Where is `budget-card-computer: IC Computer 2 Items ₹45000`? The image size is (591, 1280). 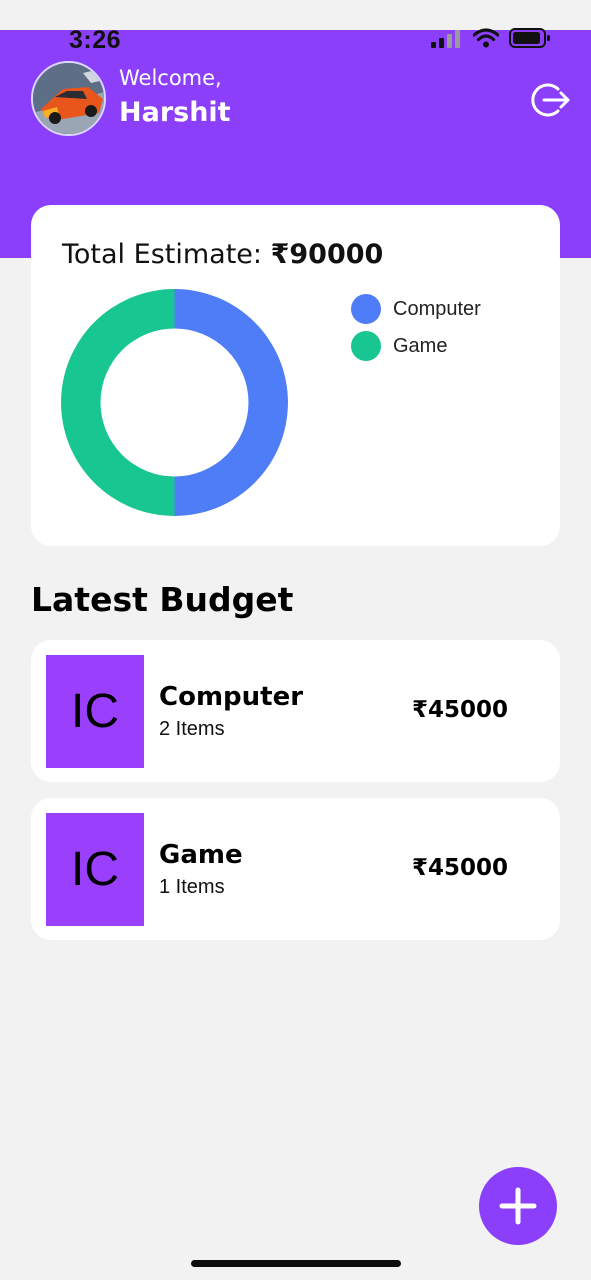
budget-card-computer: IC Computer 2 Items ₹45000 is located at coordinates (295, 711).